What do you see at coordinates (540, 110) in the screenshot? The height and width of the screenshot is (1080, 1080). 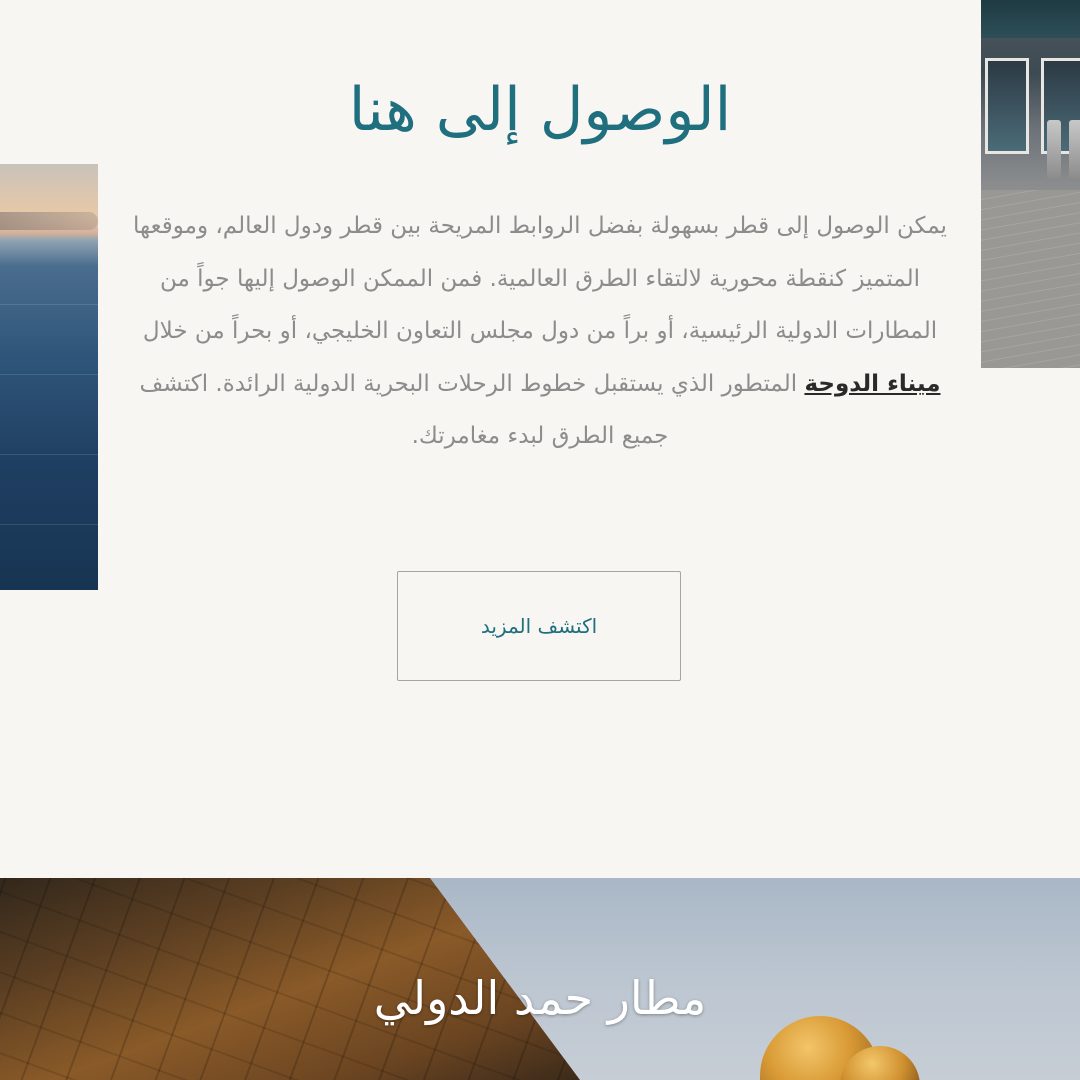 I see `section-title: الوصول إلى هنا` at bounding box center [540, 110].